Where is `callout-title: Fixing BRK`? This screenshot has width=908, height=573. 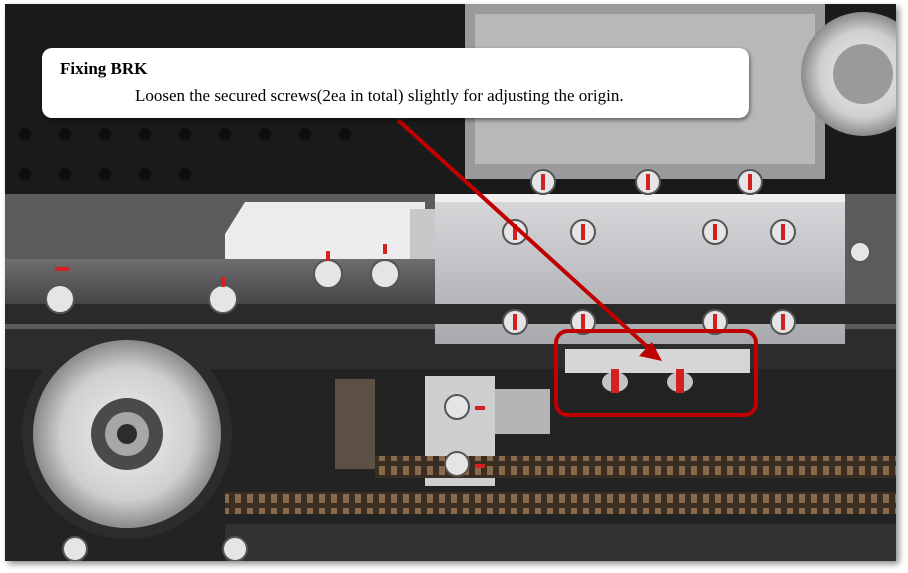 callout-title: Fixing BRK is located at coordinates (104, 68).